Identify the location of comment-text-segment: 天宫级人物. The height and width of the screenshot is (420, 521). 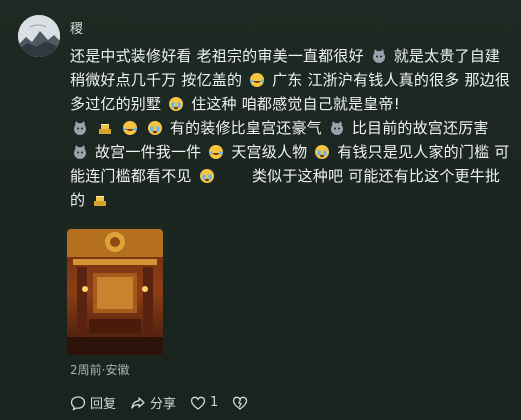
(269, 152).